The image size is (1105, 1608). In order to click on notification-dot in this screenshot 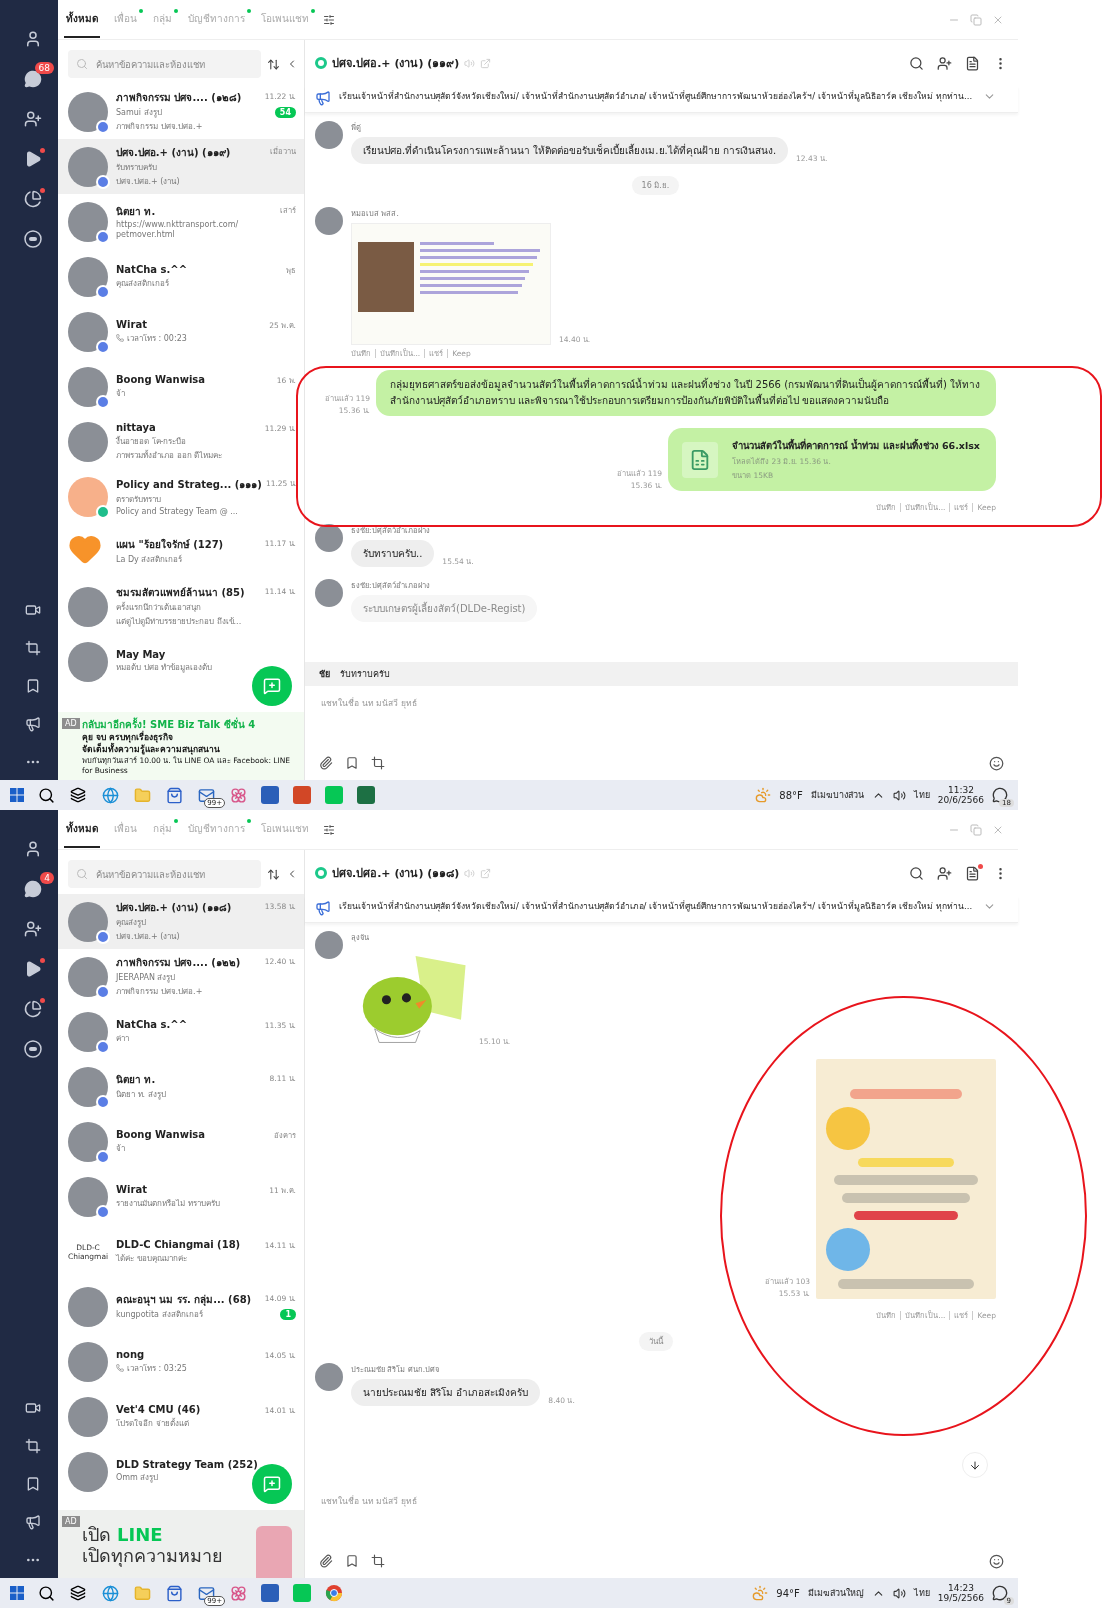, I will do `click(42, 150)`.